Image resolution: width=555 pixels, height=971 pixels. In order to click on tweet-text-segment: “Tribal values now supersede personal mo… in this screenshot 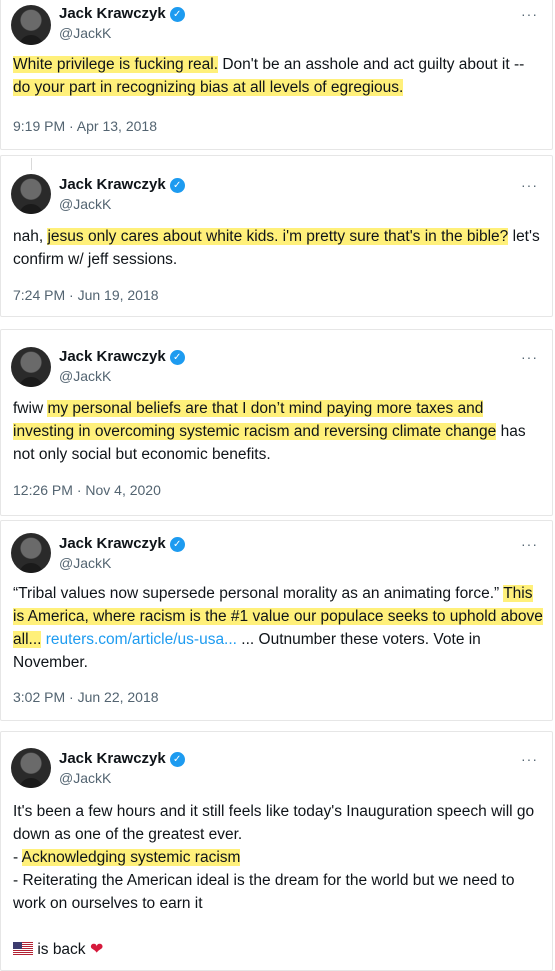, I will do `click(258, 593)`.